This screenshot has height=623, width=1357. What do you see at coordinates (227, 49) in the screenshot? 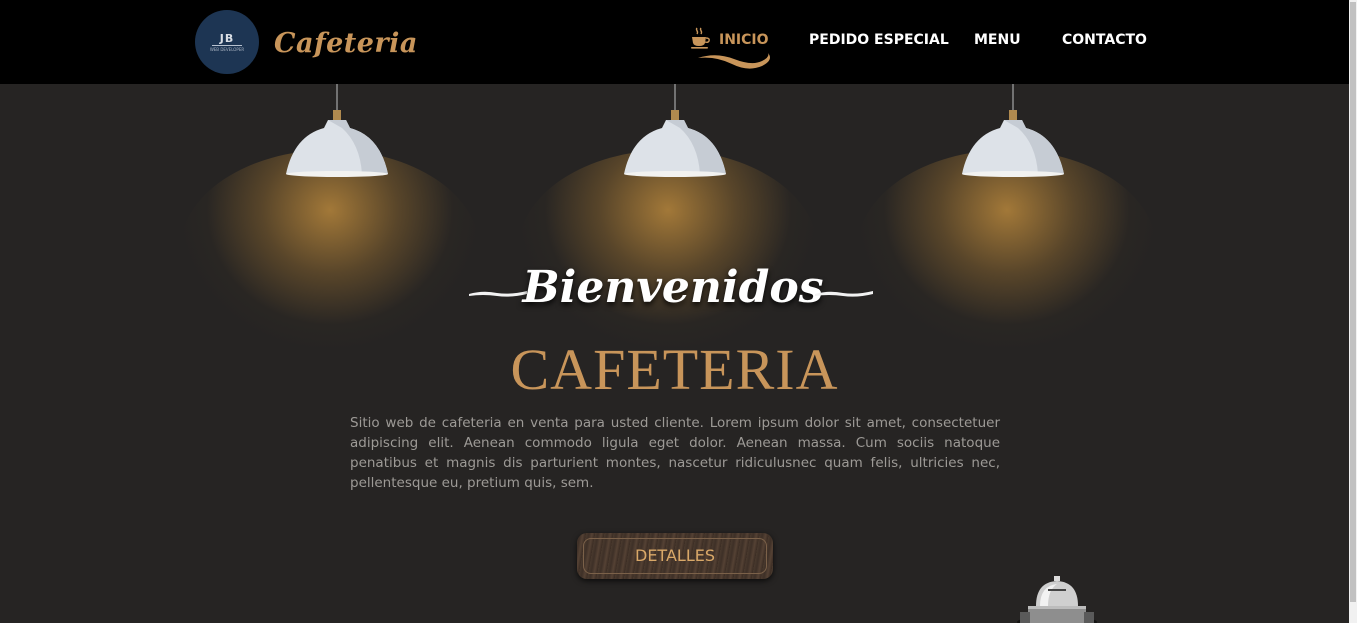
I see `logo-subtitle: WEB DEVELOPER` at bounding box center [227, 49].